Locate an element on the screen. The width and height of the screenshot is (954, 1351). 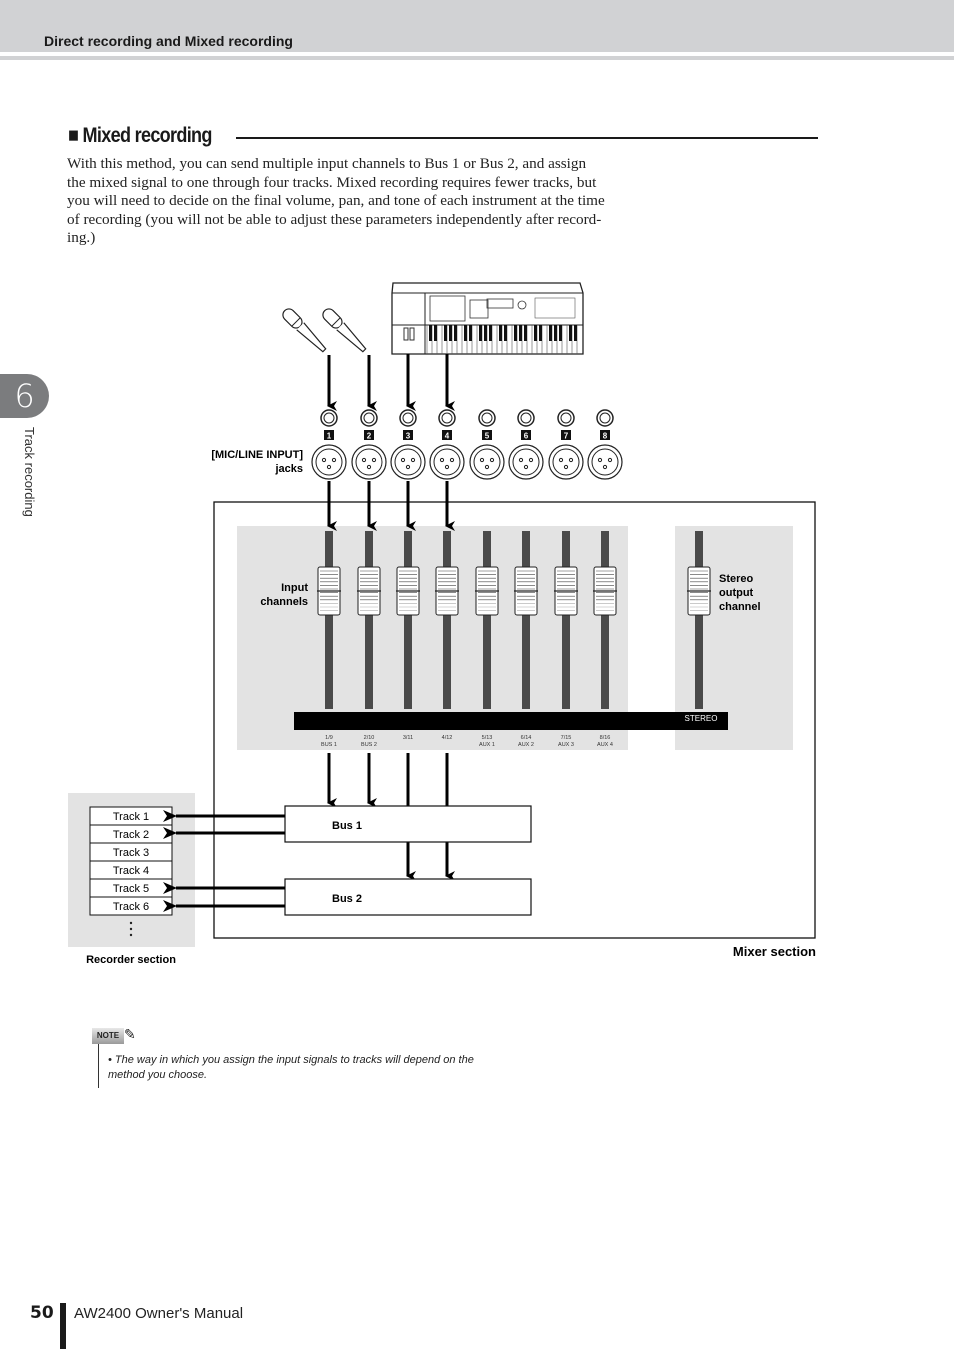
track-cell: Track 3 is located at coordinates (131, 852).